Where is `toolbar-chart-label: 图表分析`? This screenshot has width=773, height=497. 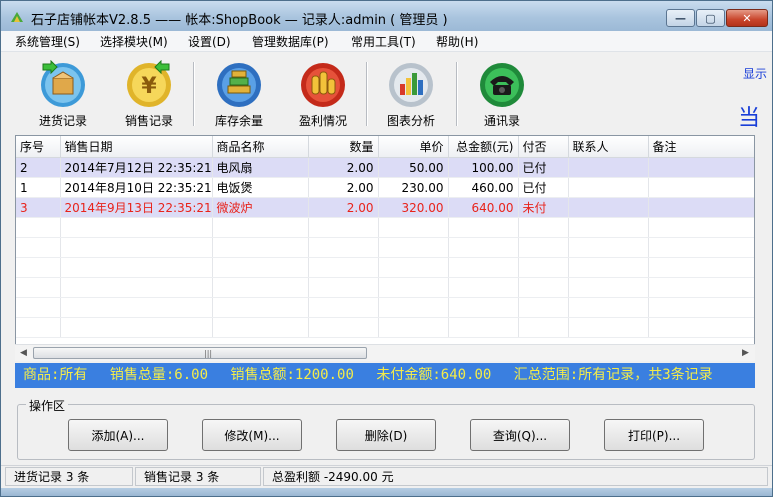
toolbar-chart-label: 图表分析 is located at coordinates (410, 121).